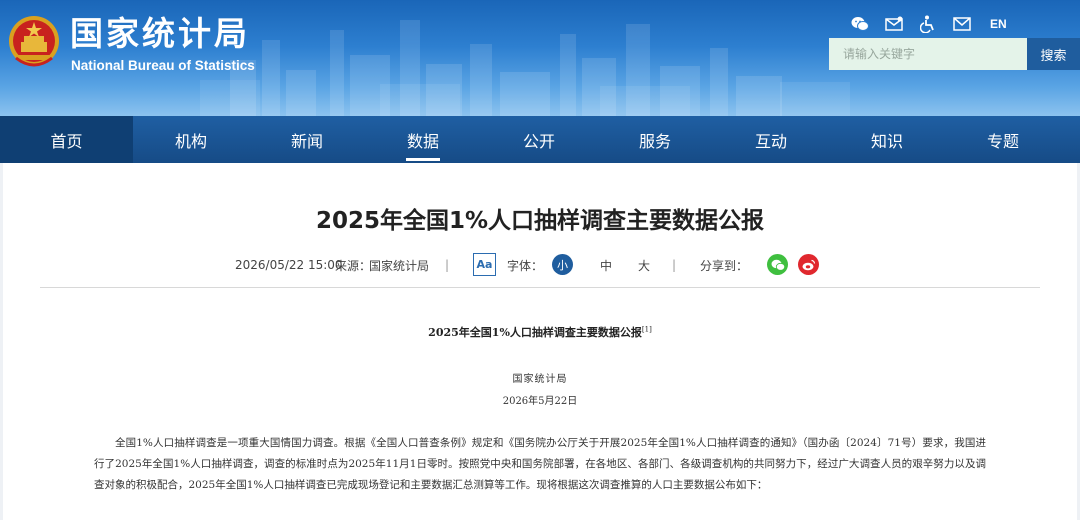 The width and height of the screenshot is (1080, 520). I want to click on content-divider, so click(540, 287).